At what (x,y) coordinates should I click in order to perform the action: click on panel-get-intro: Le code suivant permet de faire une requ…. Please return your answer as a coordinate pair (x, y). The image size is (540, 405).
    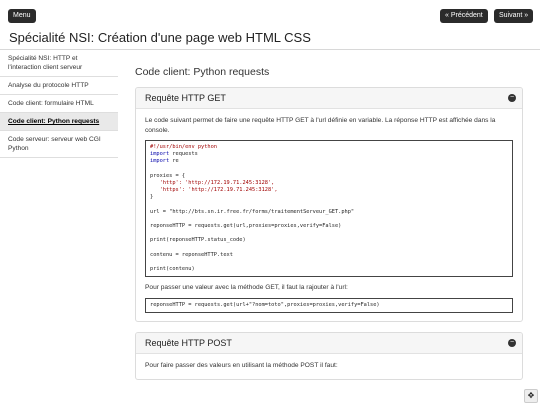
    Looking at the image, I should click on (320, 125).